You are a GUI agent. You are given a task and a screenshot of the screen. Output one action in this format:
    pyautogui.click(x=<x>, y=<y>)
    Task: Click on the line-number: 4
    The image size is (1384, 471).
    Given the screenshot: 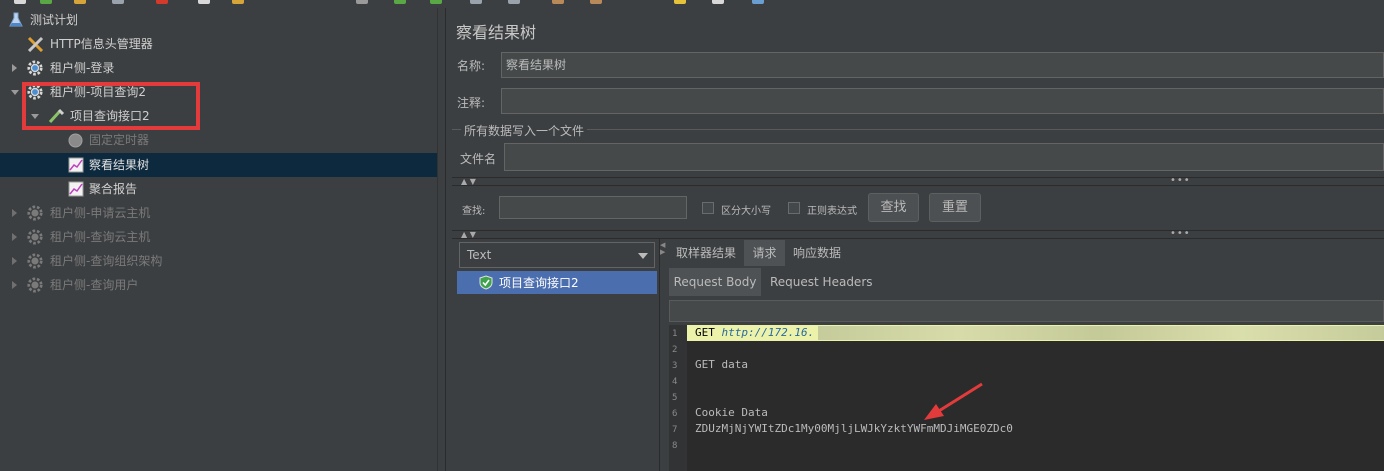 What is the action you would take?
    pyautogui.click(x=675, y=382)
    